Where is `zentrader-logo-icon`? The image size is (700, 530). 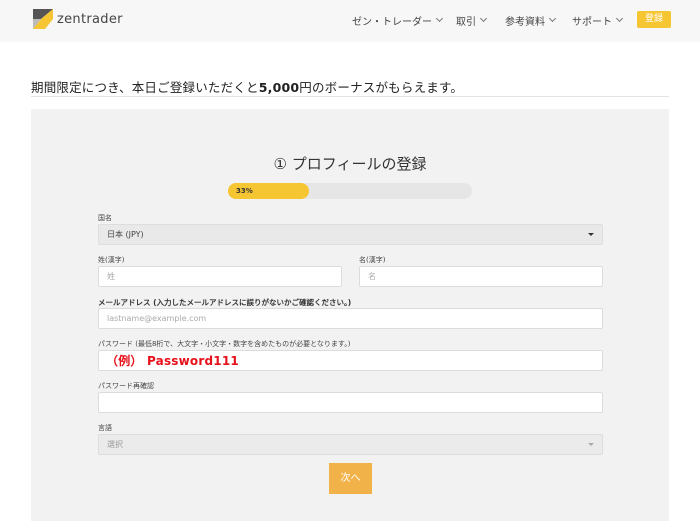
zentrader-logo-icon is located at coordinates (43, 19).